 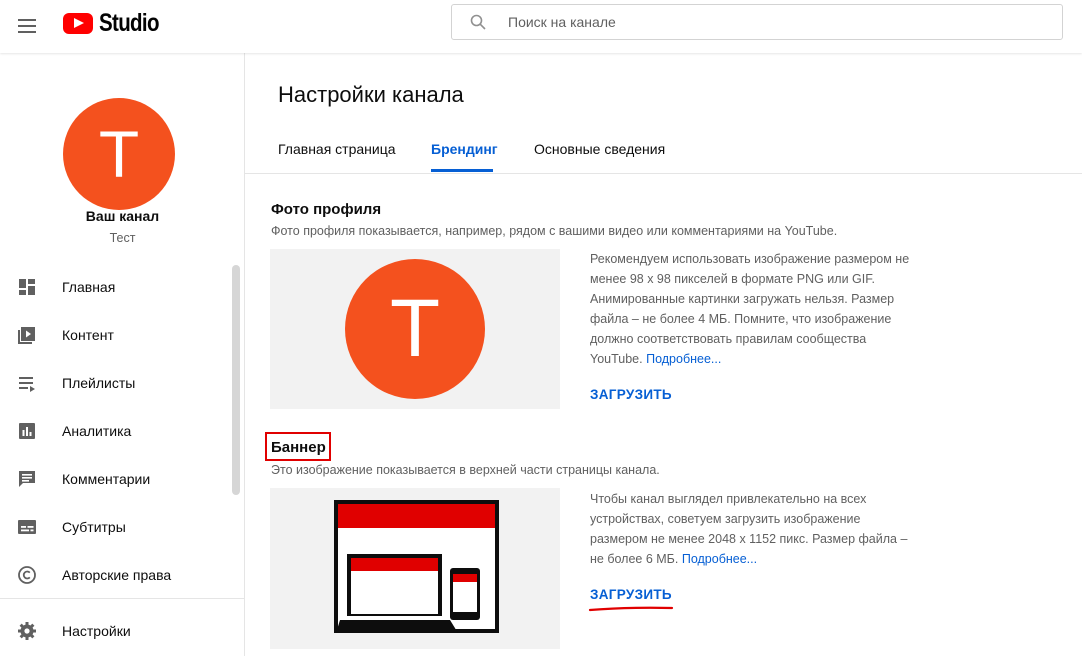 I want to click on active-tab-indicator, so click(x=462, y=170).